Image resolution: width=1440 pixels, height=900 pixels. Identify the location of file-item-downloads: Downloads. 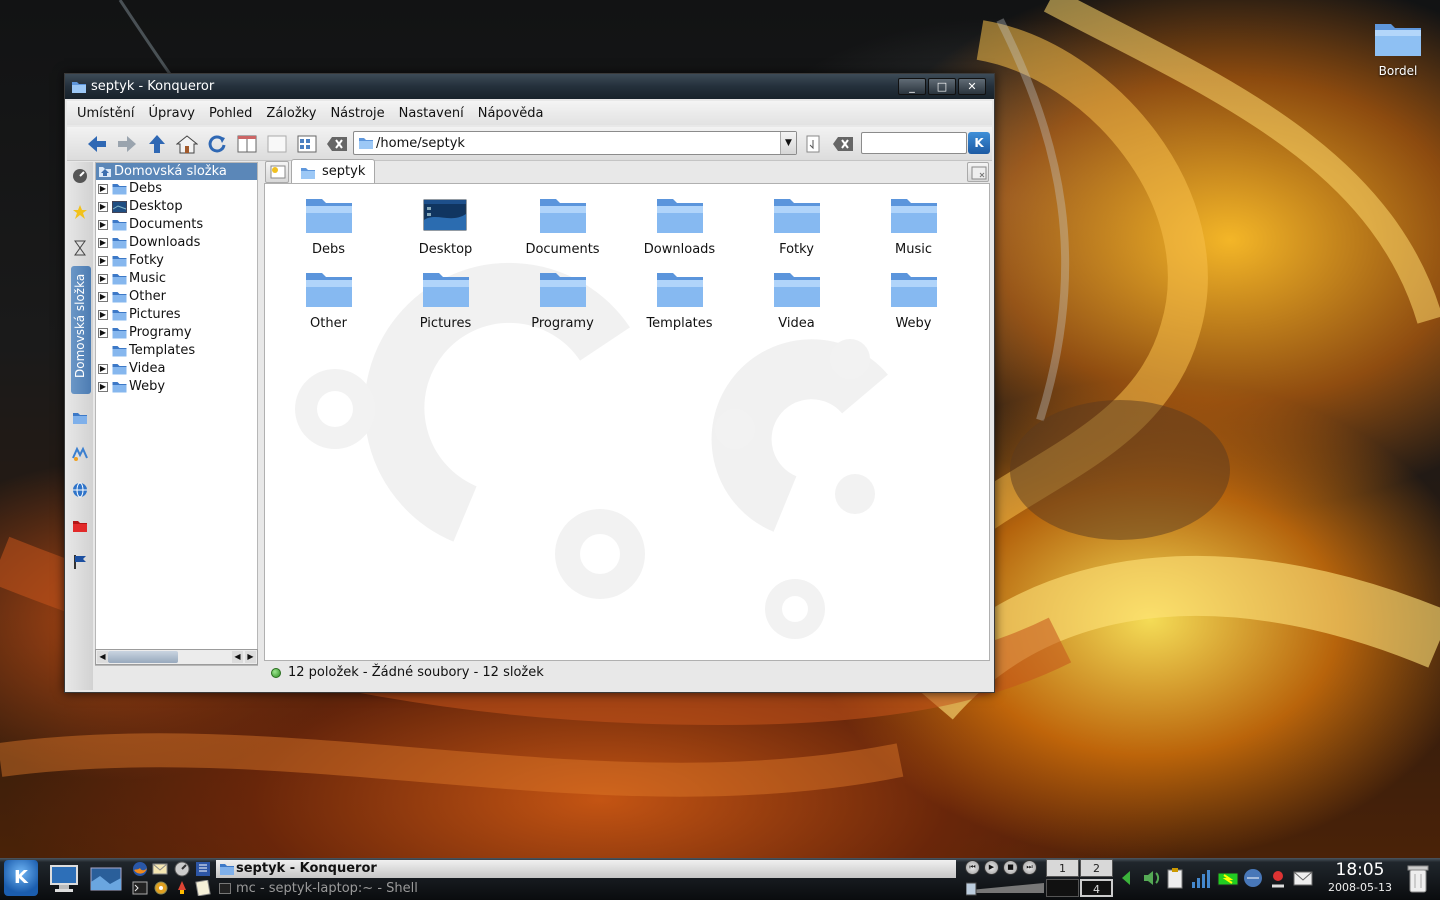
(679, 231).